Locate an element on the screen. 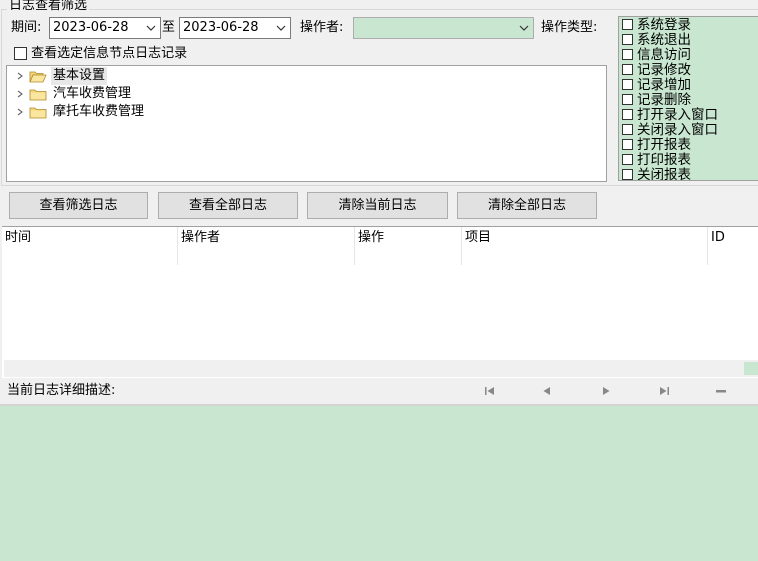 Image resolution: width=758 pixels, height=561 pixels. date-to-picker: 2023-06-28 is located at coordinates (235, 28).